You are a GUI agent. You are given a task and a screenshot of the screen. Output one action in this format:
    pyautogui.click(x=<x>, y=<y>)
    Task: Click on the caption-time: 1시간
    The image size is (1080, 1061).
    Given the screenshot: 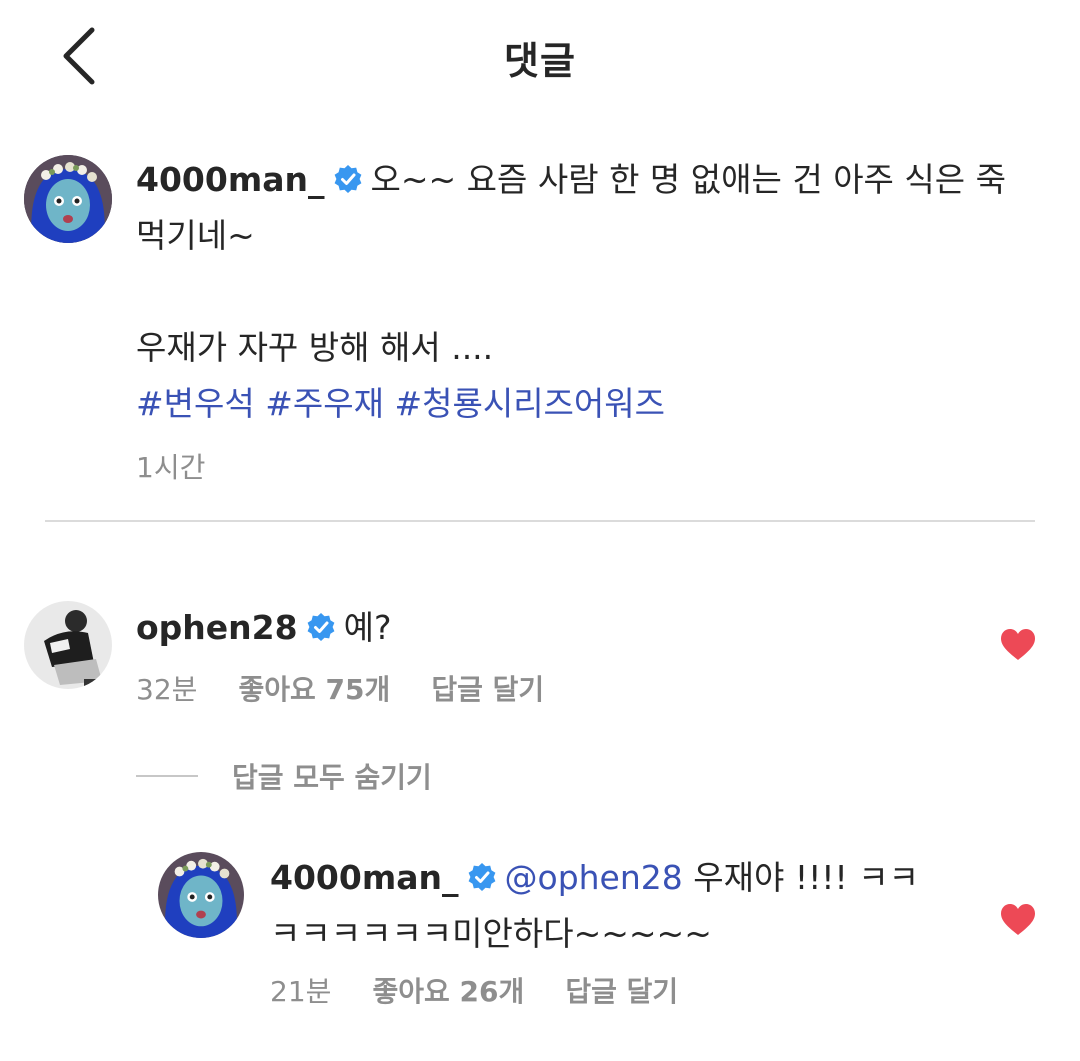 What is the action you would take?
    pyautogui.click(x=171, y=467)
    